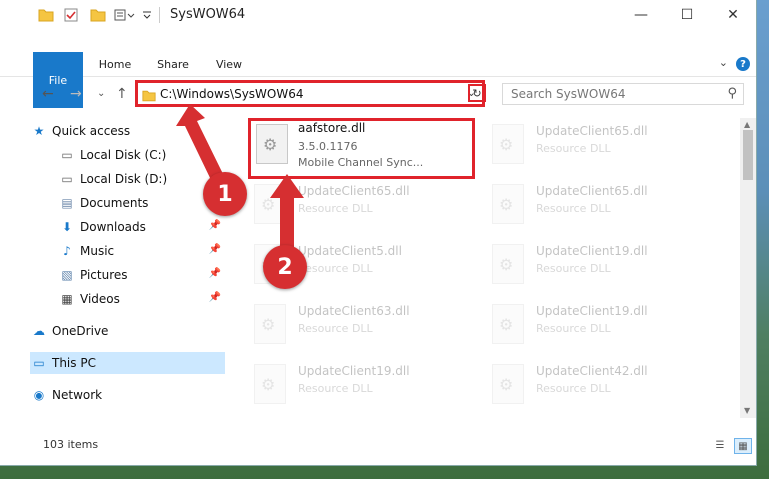 The height and width of the screenshot is (479, 769). I want to click on annotation-arrows, so click(240, 177).